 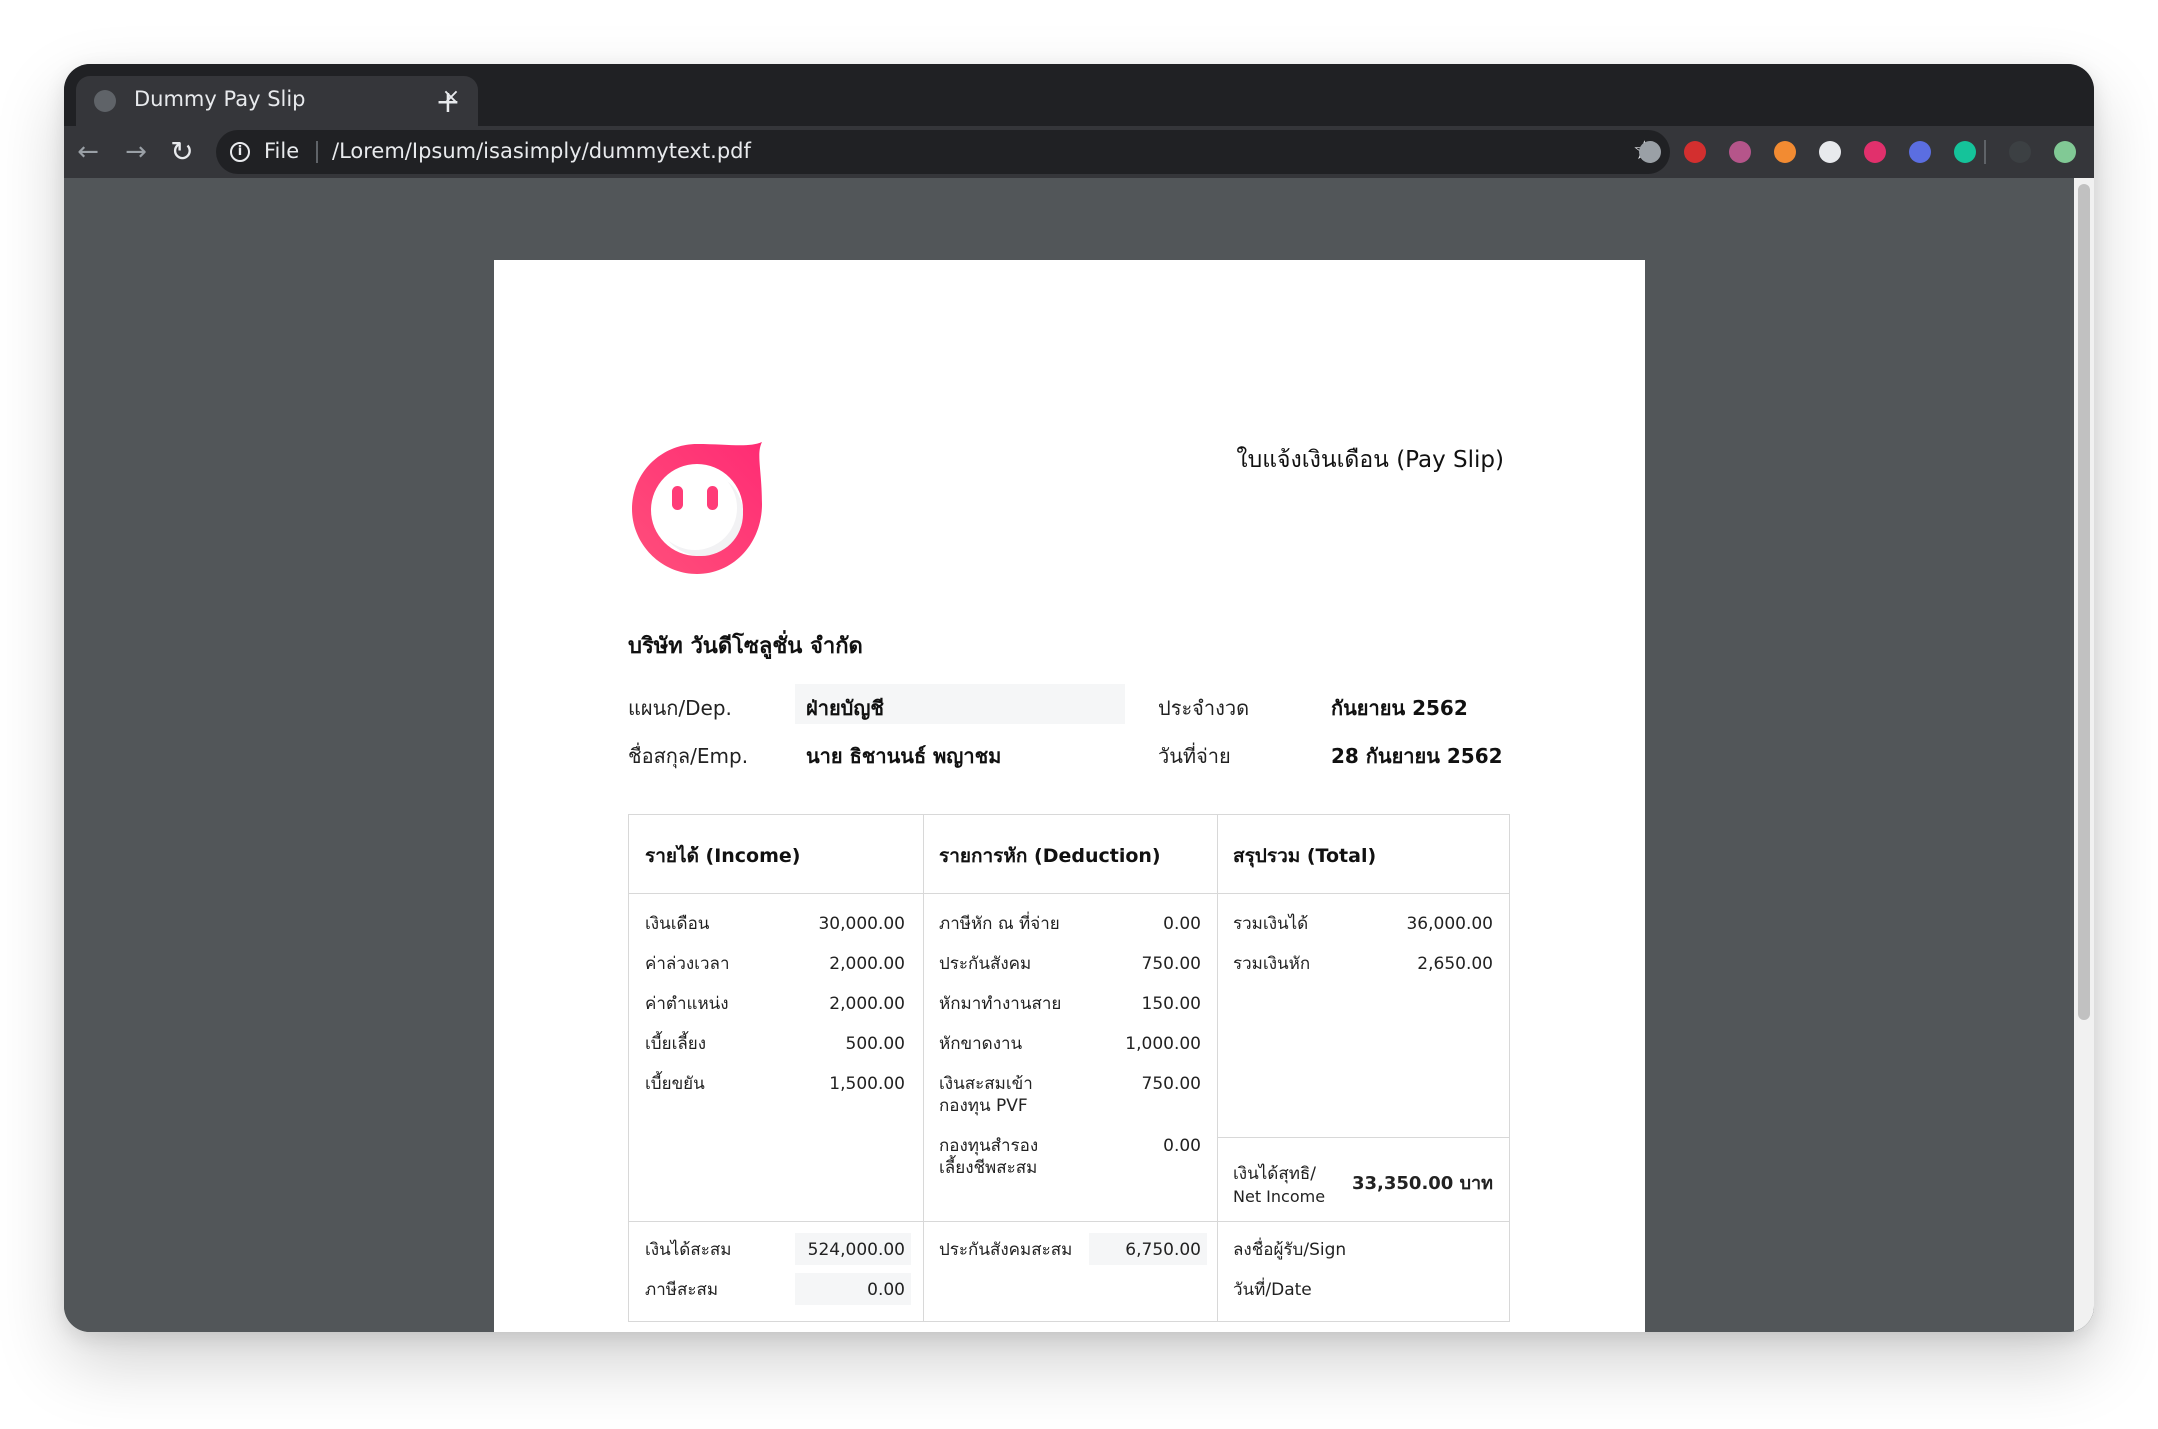 What do you see at coordinates (1985, 152) in the screenshot?
I see `extensions-divider` at bounding box center [1985, 152].